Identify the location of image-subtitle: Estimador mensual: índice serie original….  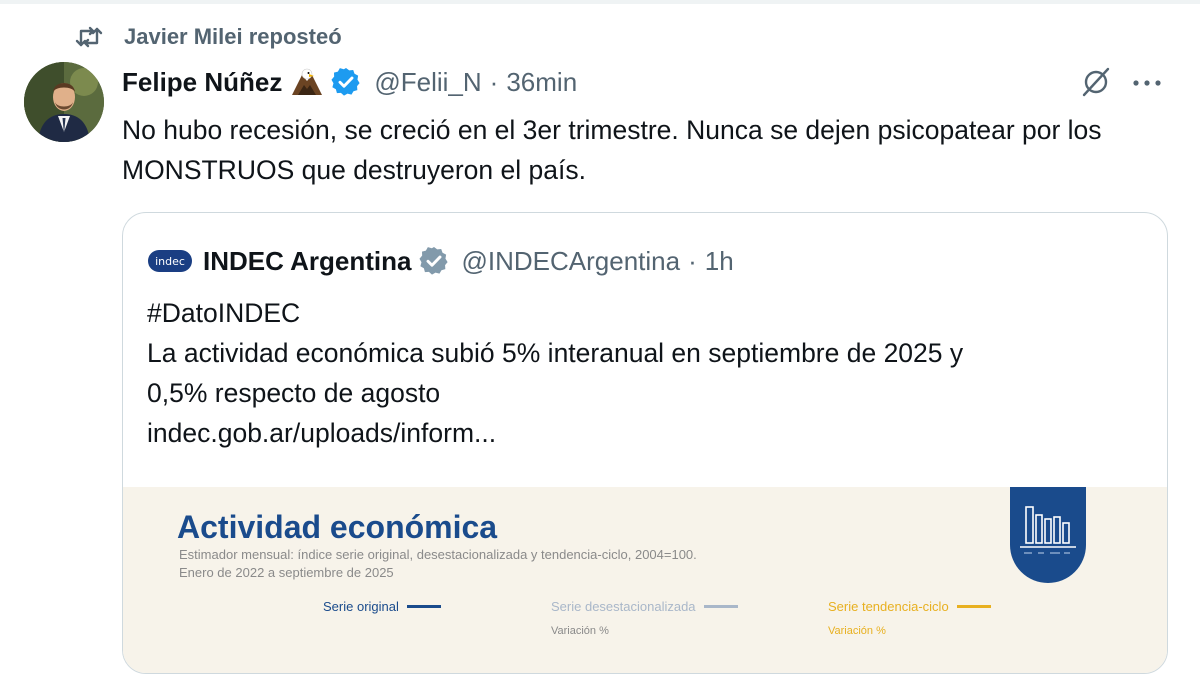
(438, 554).